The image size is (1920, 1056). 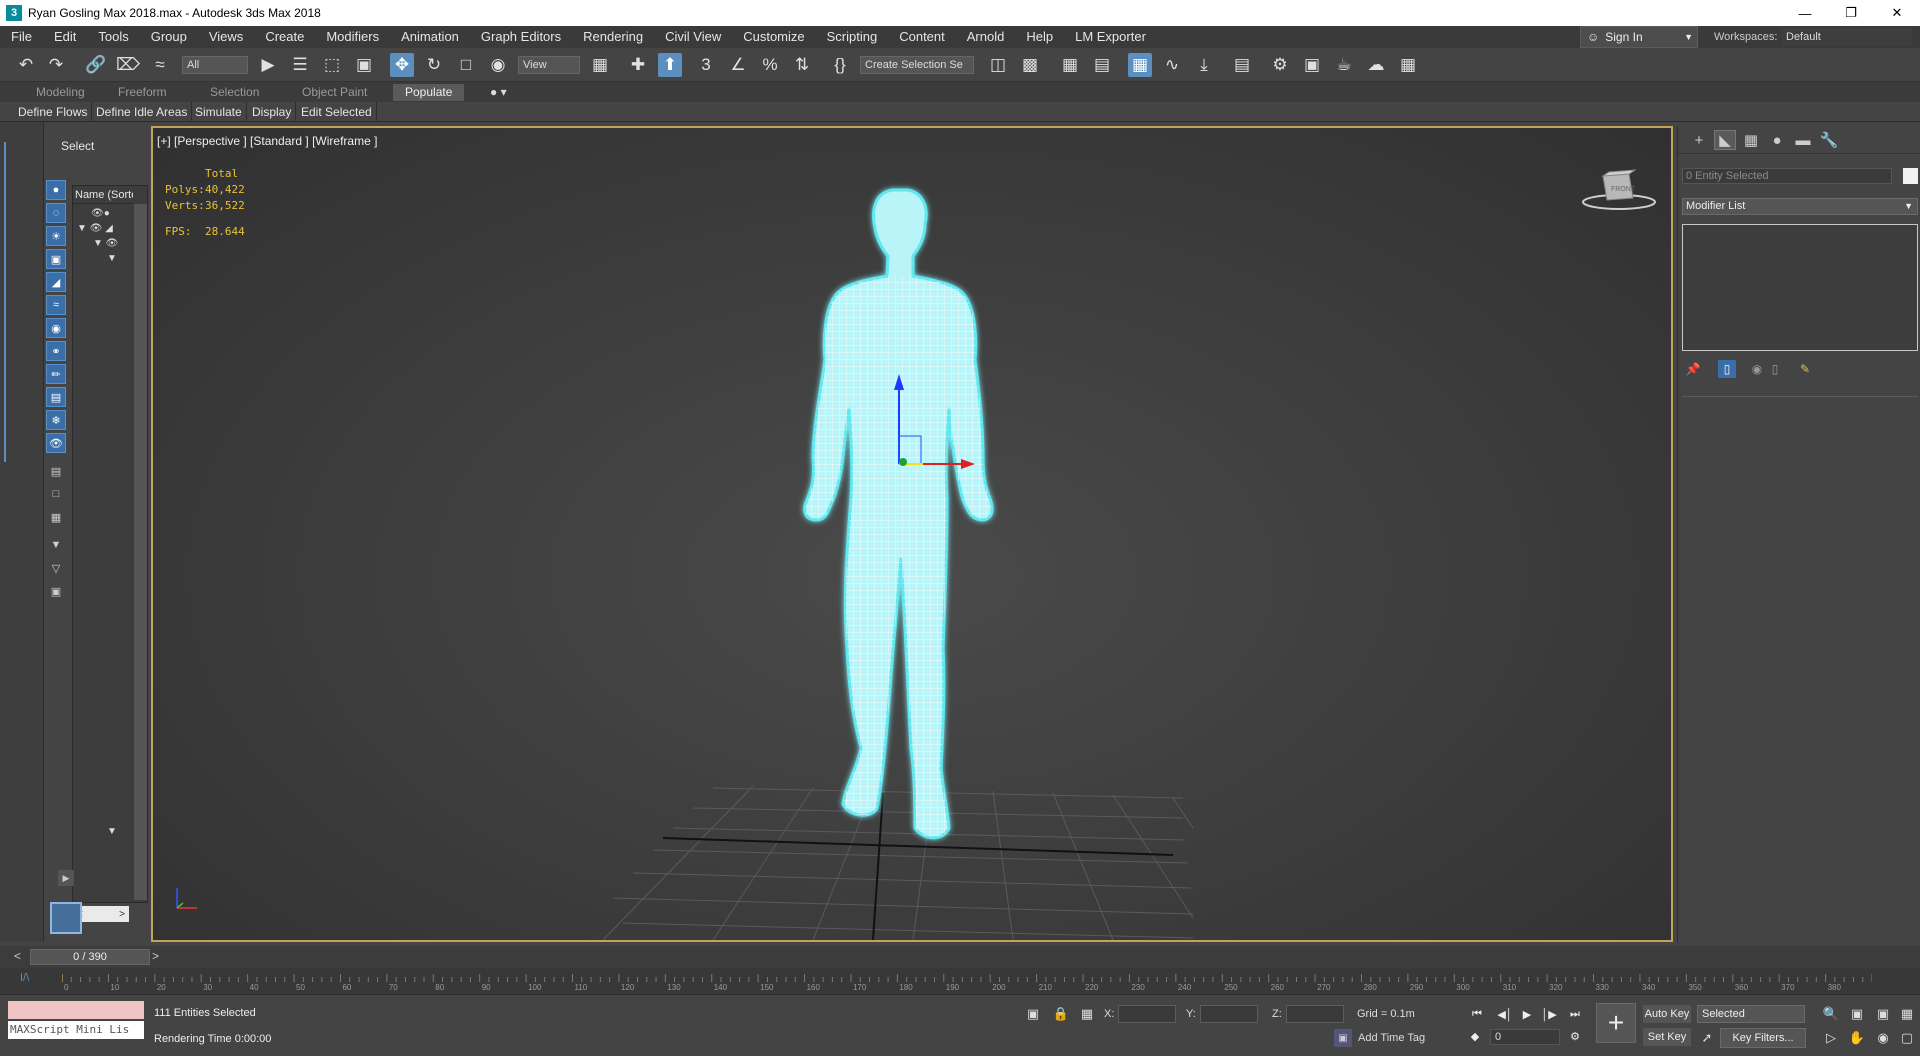 What do you see at coordinates (56, 259) in the screenshot?
I see `cameras-filter-icon: ▣` at bounding box center [56, 259].